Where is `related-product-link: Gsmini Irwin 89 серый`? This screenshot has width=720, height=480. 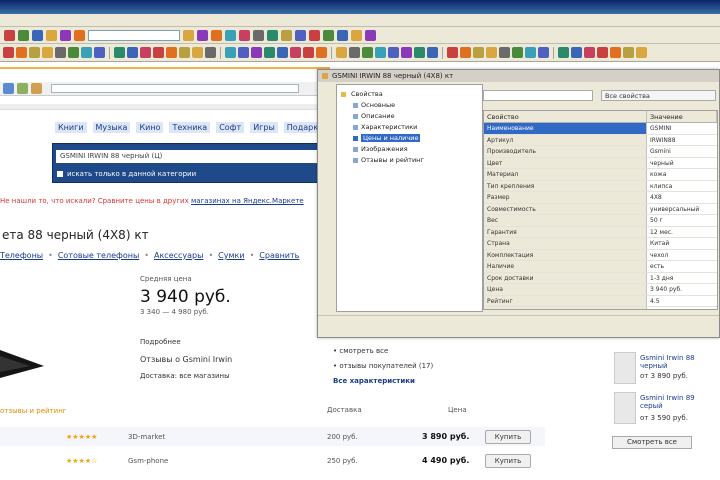
related-product-link: Gsmini Irwin 89 серый is located at coordinates (677, 402).